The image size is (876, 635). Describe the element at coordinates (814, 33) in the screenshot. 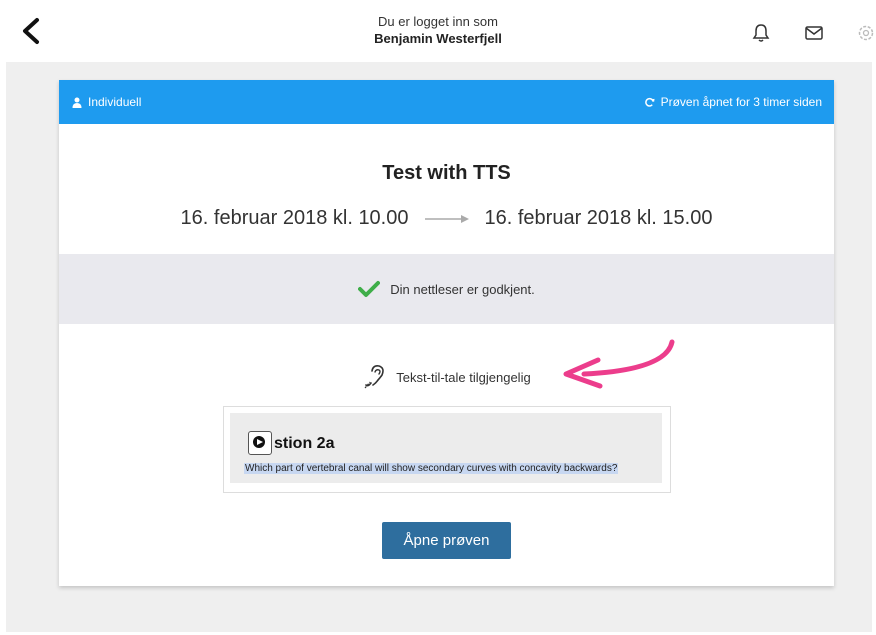

I see `mail-icon` at that location.